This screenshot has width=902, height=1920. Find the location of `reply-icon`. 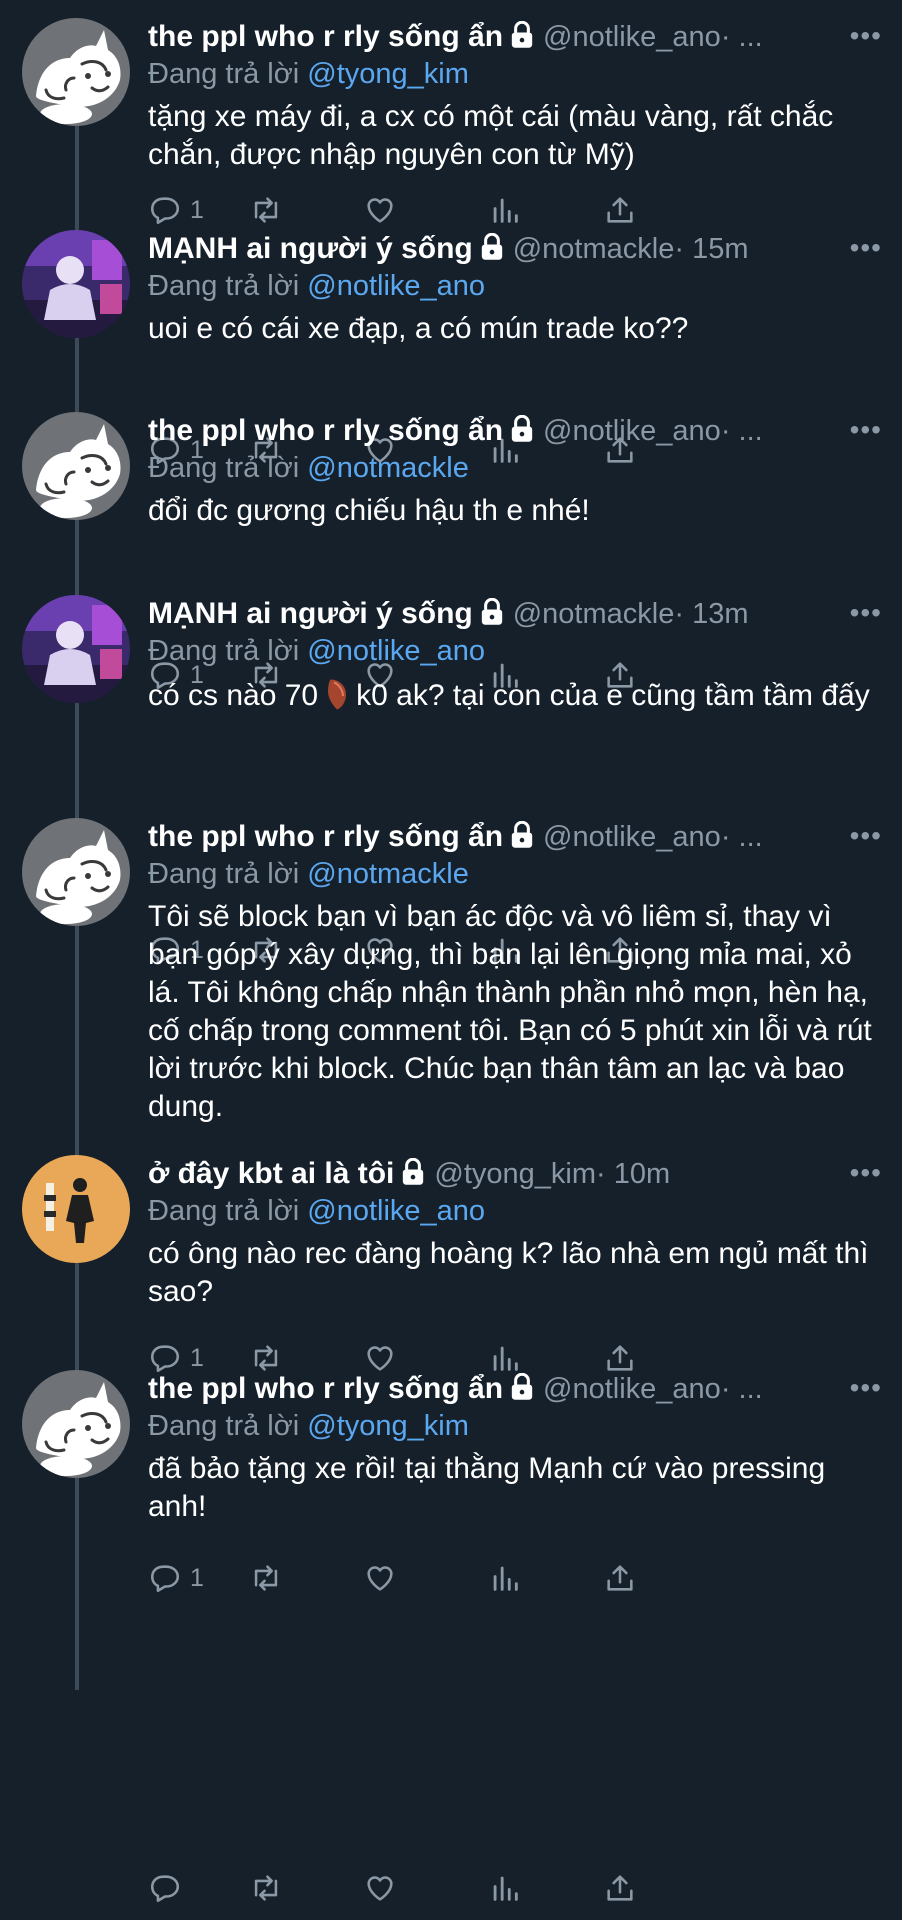

reply-icon is located at coordinates (165, 1888).